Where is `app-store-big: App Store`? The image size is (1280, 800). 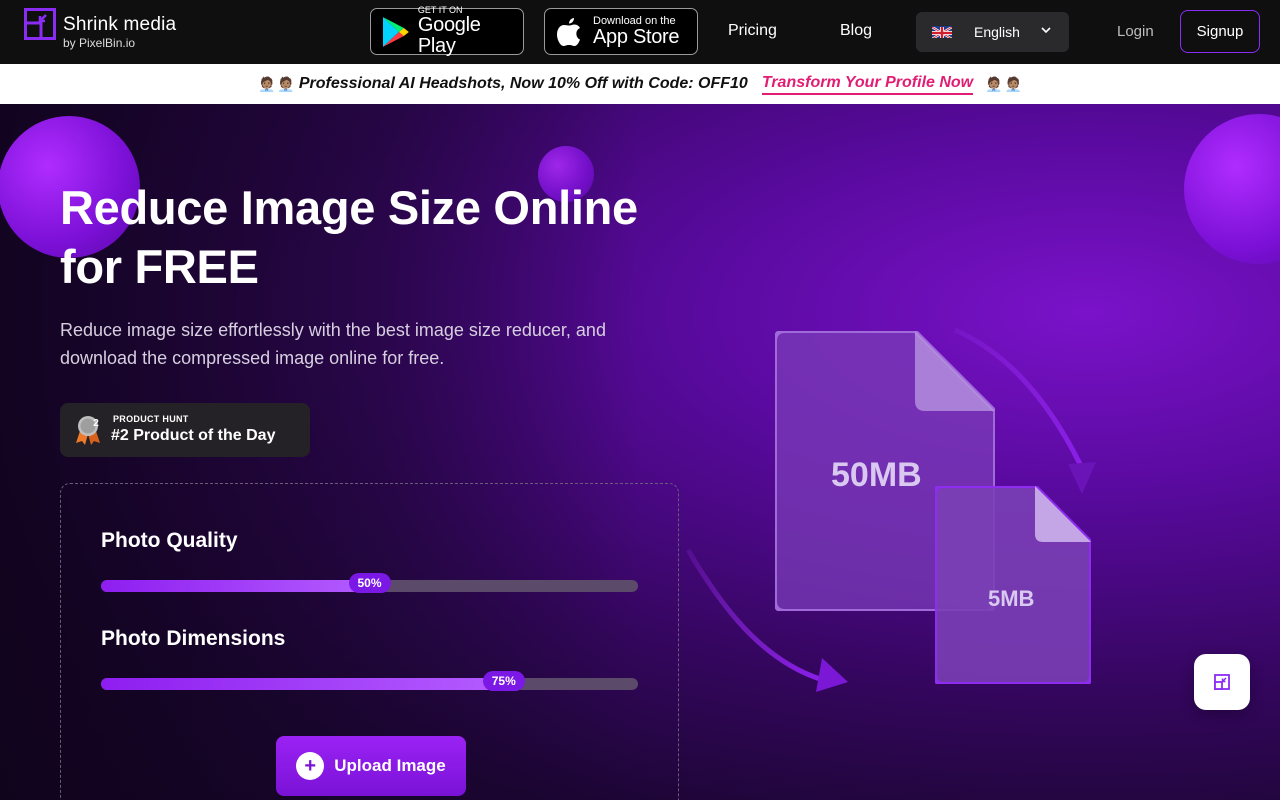 app-store-big: App Store is located at coordinates (636, 36).